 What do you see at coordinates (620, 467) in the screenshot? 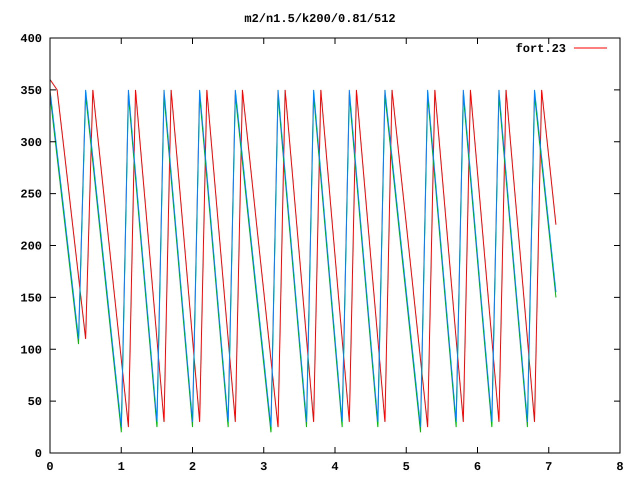
I see `x-tick-label: 8` at bounding box center [620, 467].